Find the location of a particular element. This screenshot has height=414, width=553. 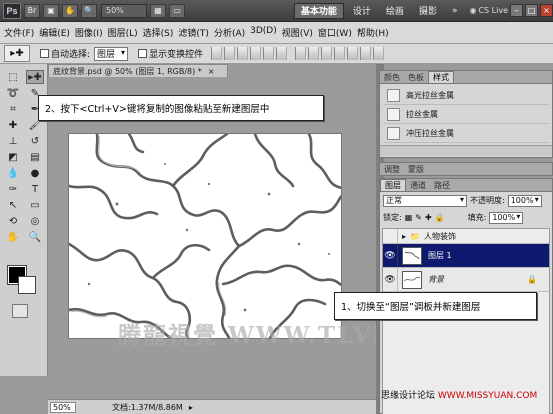

menu-layer: 图层(L) is located at coordinates (123, 32).